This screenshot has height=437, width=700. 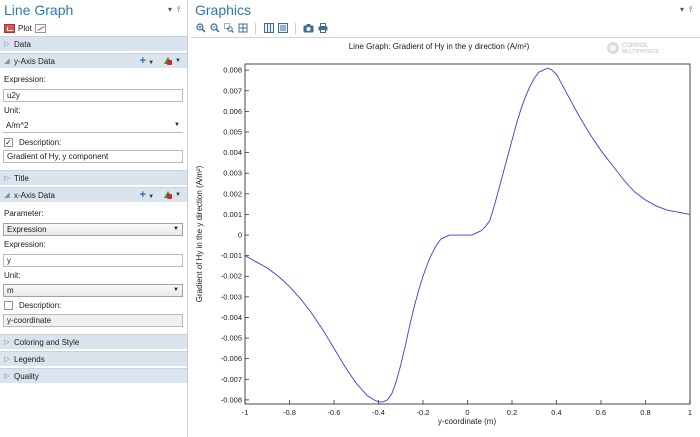 I want to click on plot-row: Plot, so click(x=25, y=28).